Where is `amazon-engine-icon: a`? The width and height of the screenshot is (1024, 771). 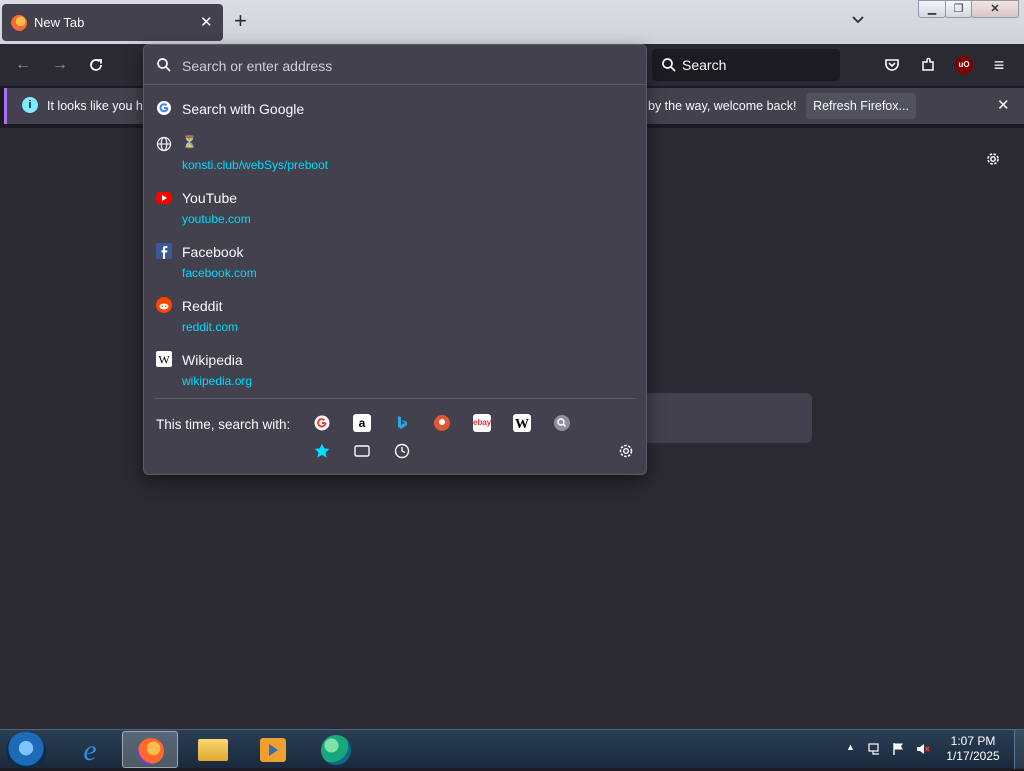
amazon-engine-icon: a is located at coordinates (362, 423).